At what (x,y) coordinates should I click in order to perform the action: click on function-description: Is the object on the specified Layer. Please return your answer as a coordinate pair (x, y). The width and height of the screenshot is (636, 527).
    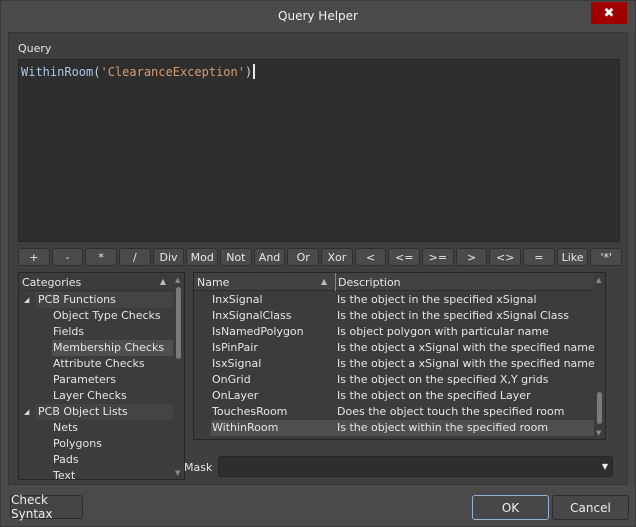
    Looking at the image, I should click on (434, 395).